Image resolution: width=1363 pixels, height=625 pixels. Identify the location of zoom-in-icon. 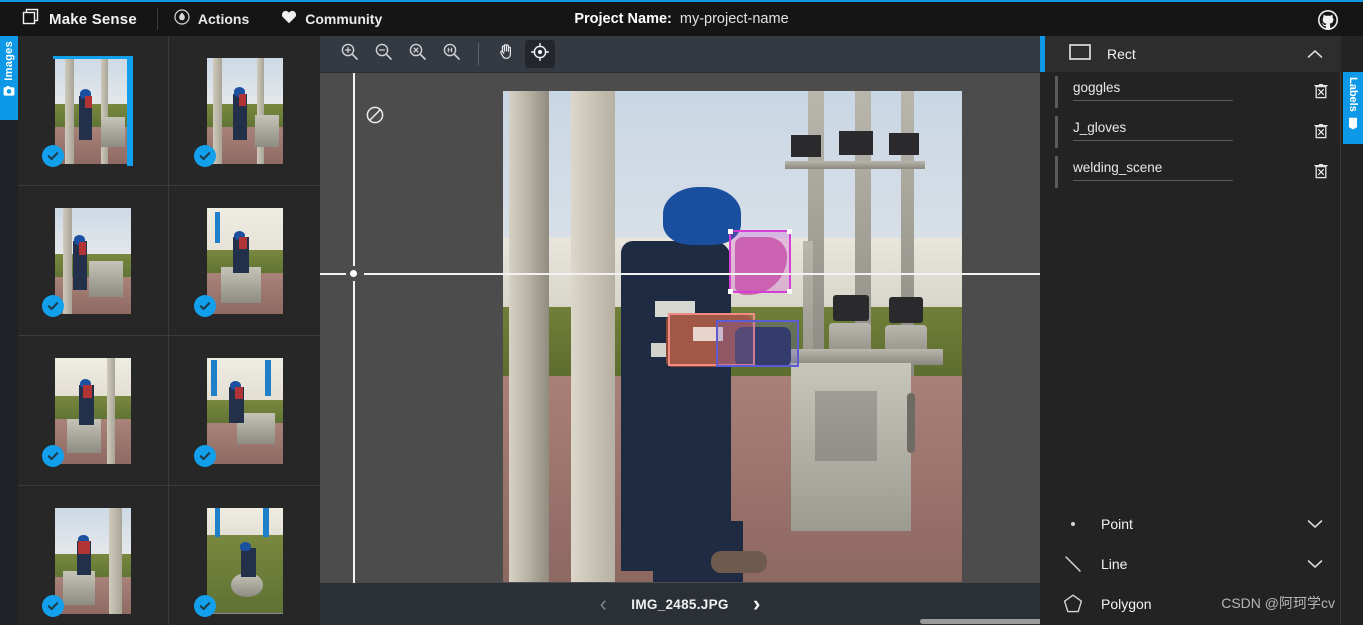
(349, 54).